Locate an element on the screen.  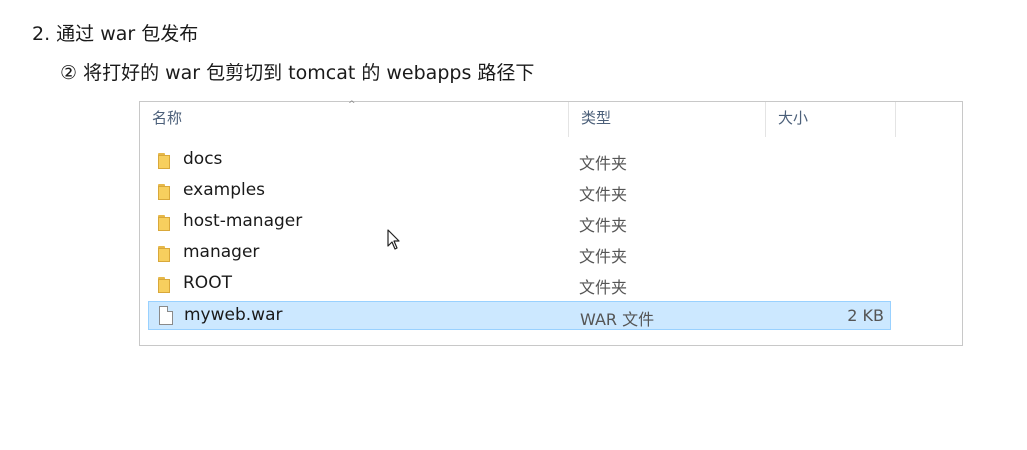
file-name: ROOT is located at coordinates (207, 283).